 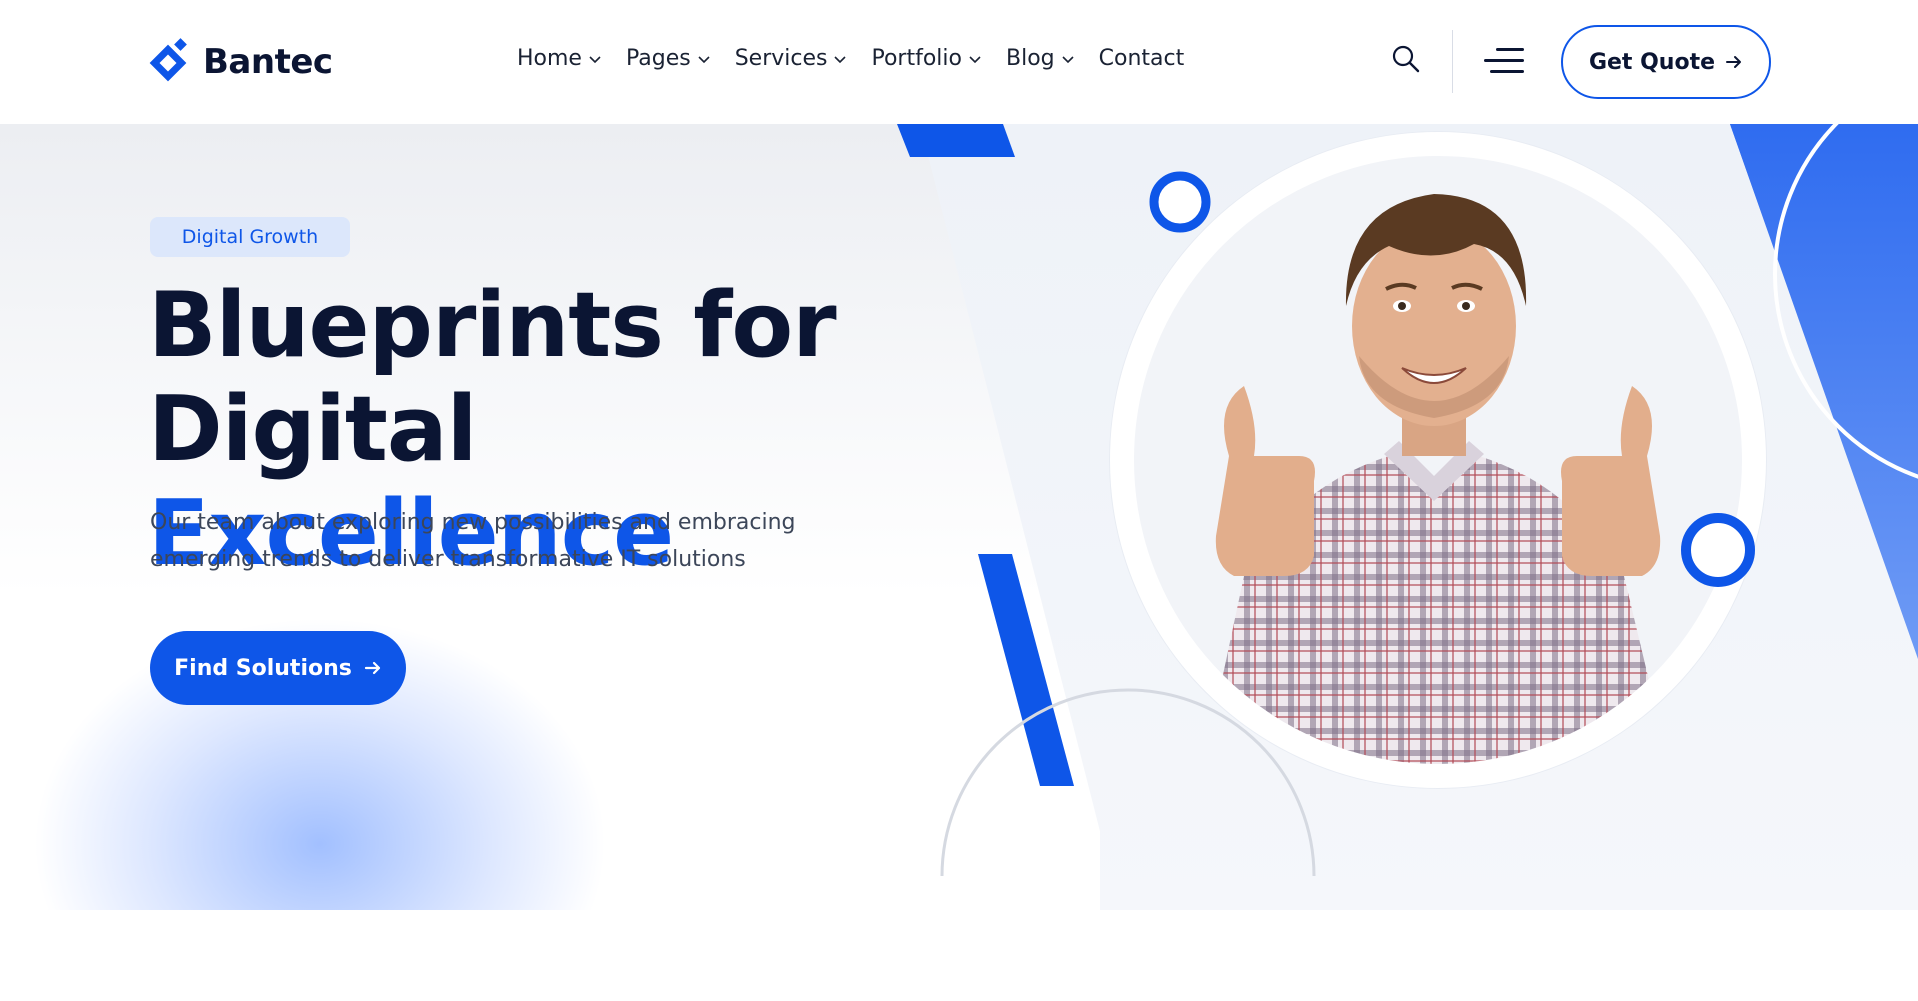 What do you see at coordinates (492, 325) in the screenshot?
I see `hero-title-line1: Blueprints for` at bounding box center [492, 325].